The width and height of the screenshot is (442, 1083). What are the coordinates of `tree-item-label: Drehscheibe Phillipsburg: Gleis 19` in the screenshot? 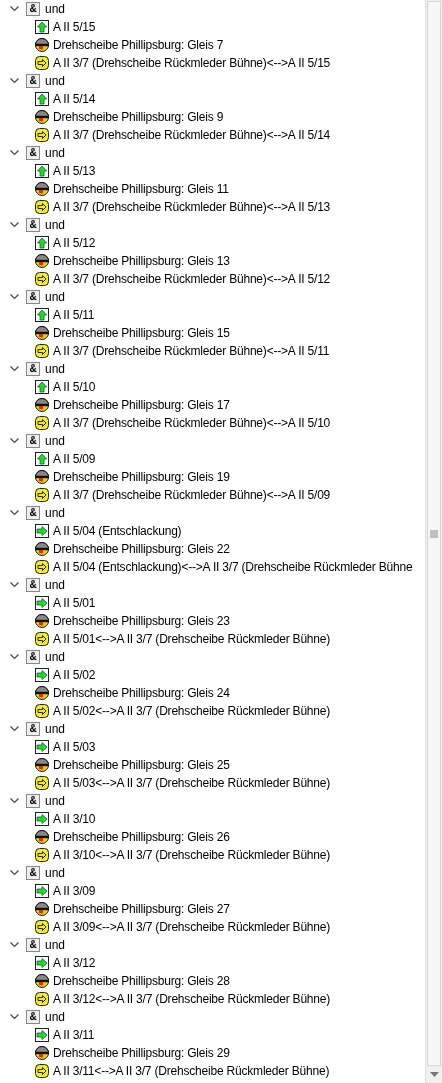 It's located at (141, 477).